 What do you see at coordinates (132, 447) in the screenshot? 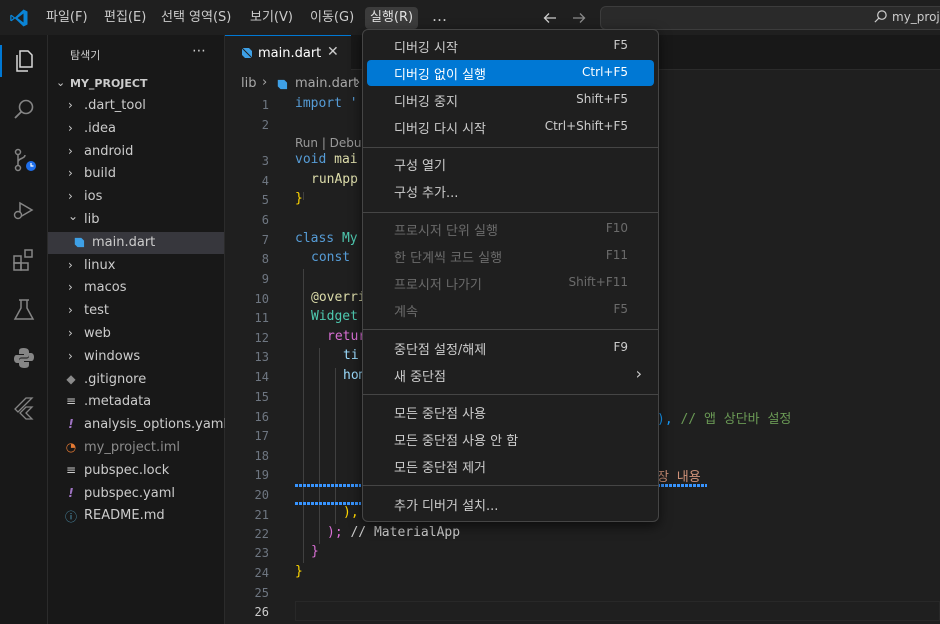
I see `tree-item-label: my_project.iml` at bounding box center [132, 447].